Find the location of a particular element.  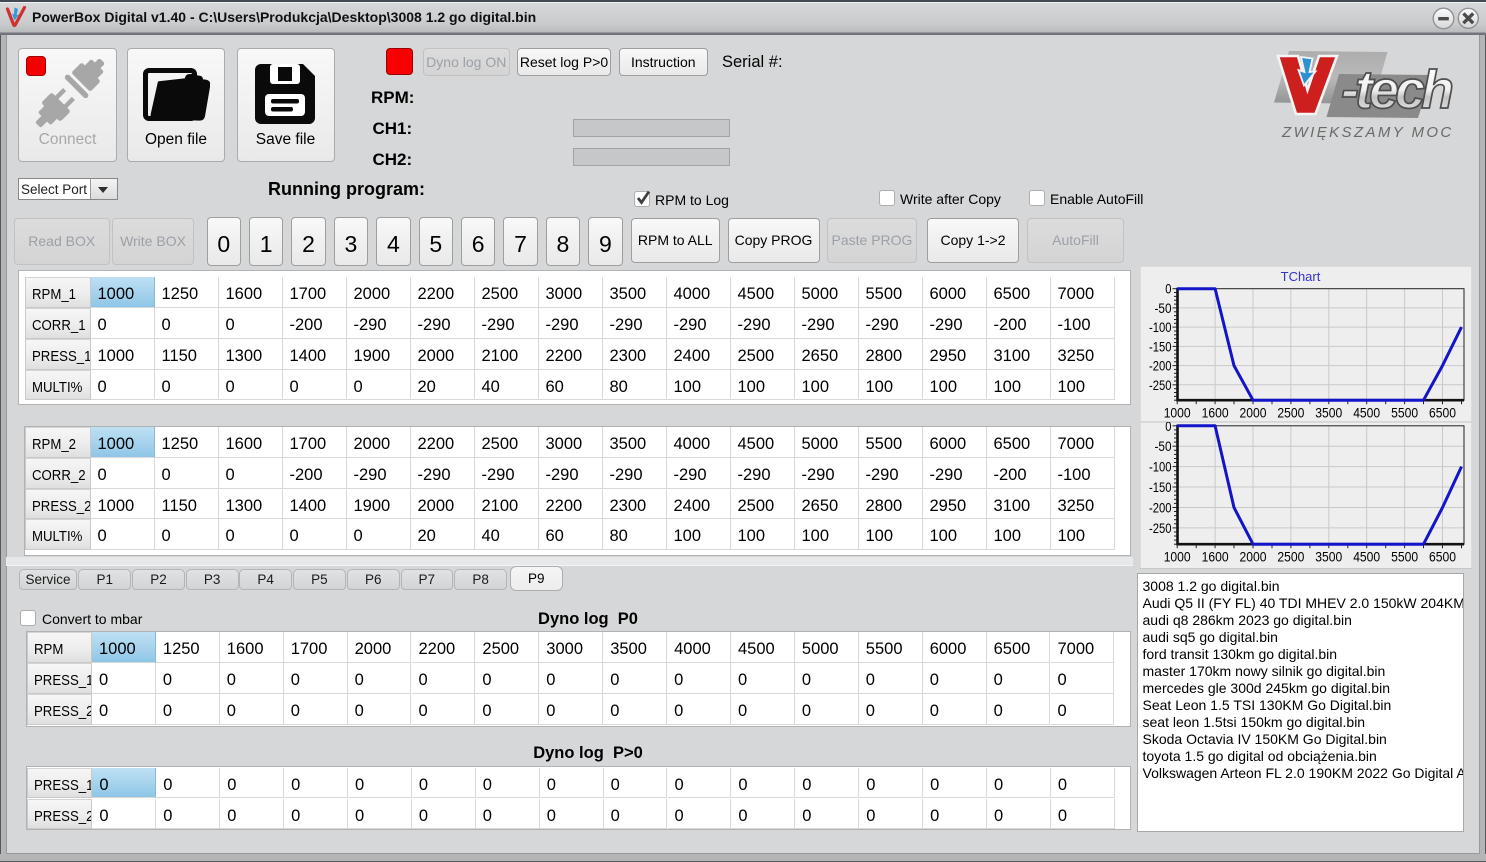

svg-text: TChart is located at coordinates (1300, 276).